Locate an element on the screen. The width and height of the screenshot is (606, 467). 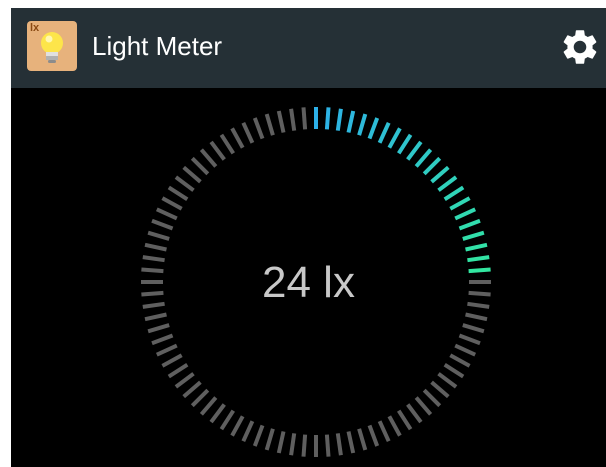
app-title: Light Meter is located at coordinates (157, 46).